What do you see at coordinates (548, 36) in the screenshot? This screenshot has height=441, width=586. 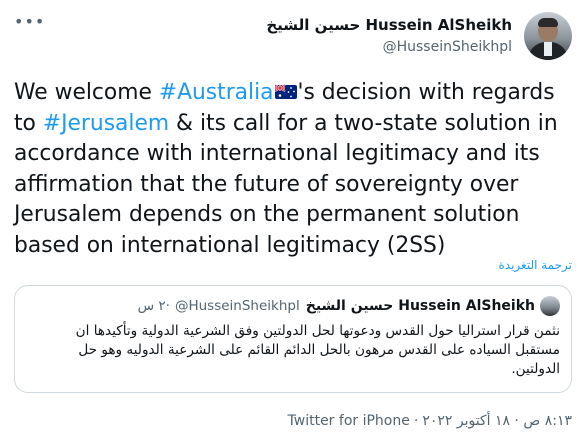 I see `avatar` at bounding box center [548, 36].